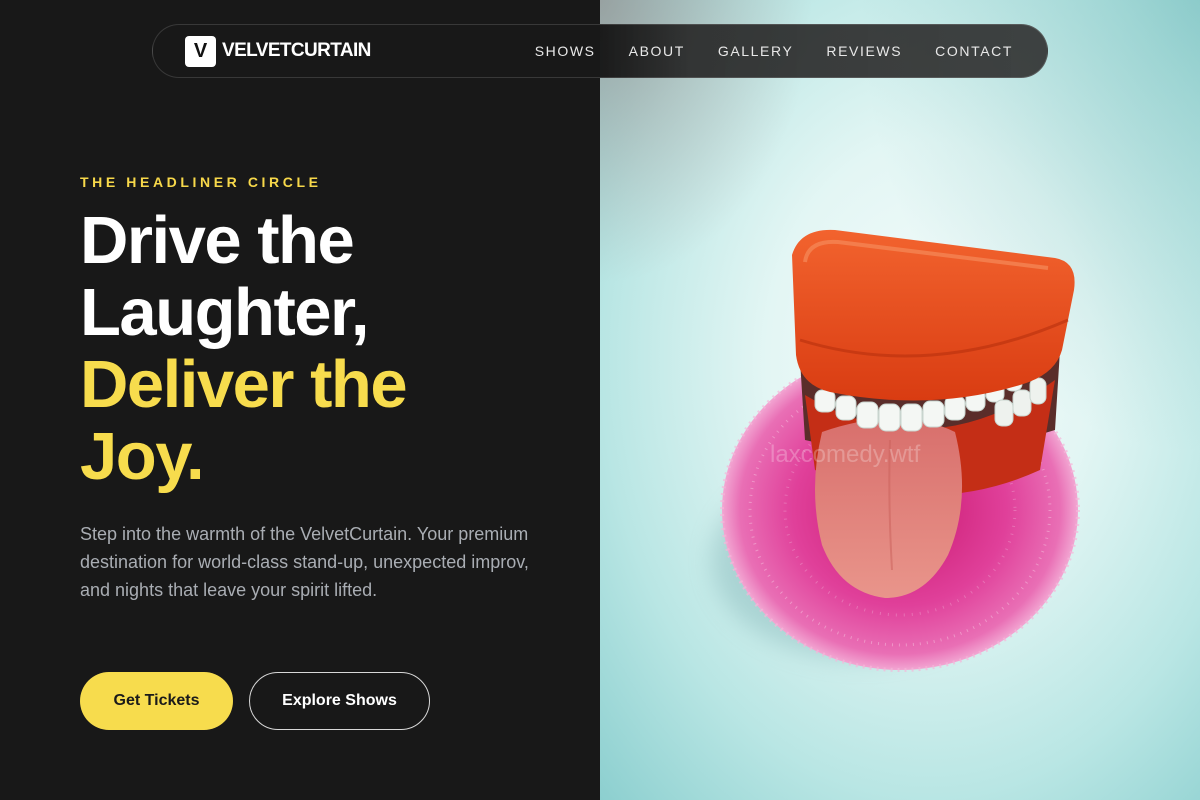  What do you see at coordinates (217, 240) in the screenshot?
I see `headline-line-1: Drive the` at bounding box center [217, 240].